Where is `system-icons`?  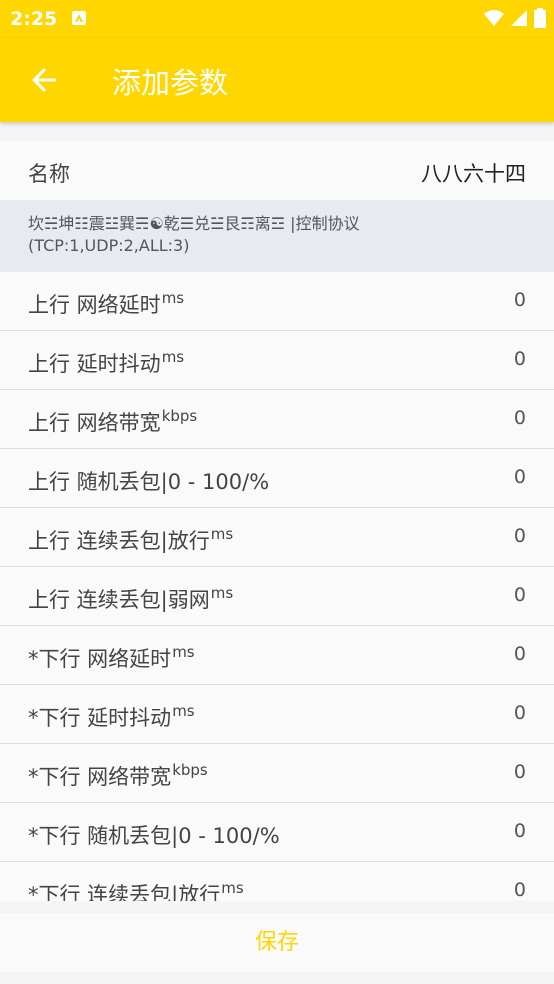 system-icons is located at coordinates (515, 18).